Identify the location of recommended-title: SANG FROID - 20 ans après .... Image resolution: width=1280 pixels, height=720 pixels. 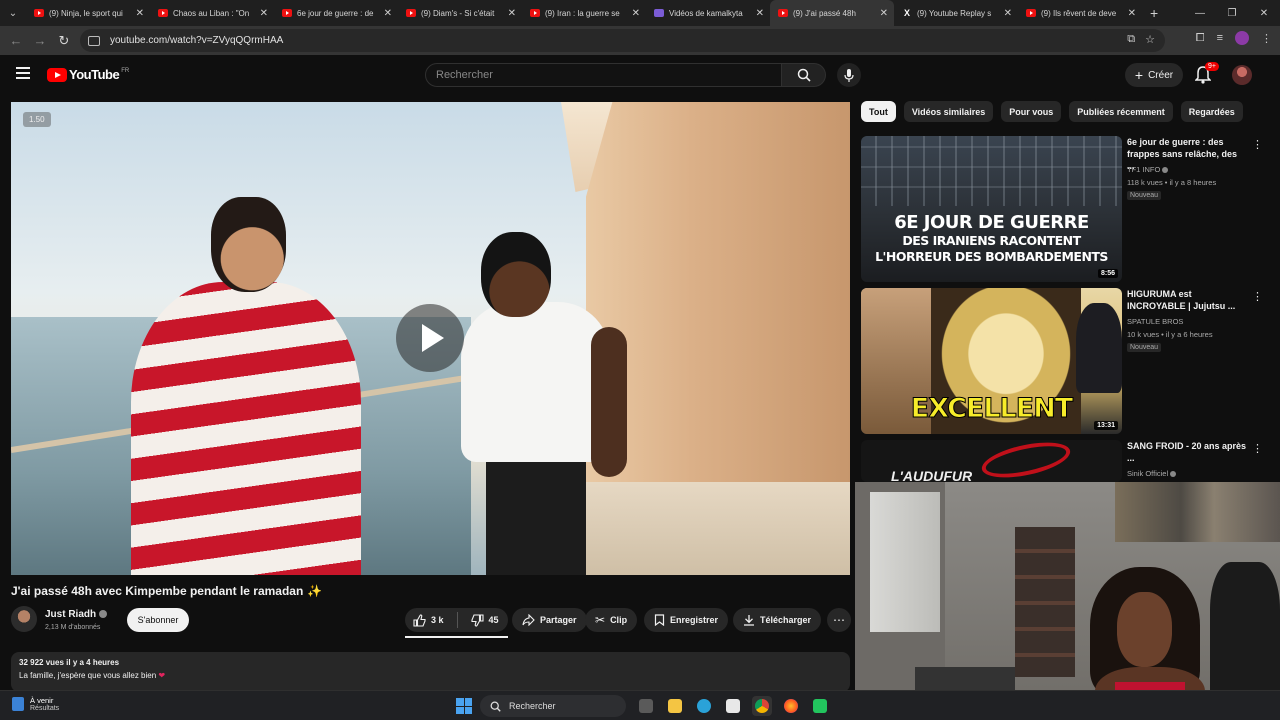
(1187, 452).